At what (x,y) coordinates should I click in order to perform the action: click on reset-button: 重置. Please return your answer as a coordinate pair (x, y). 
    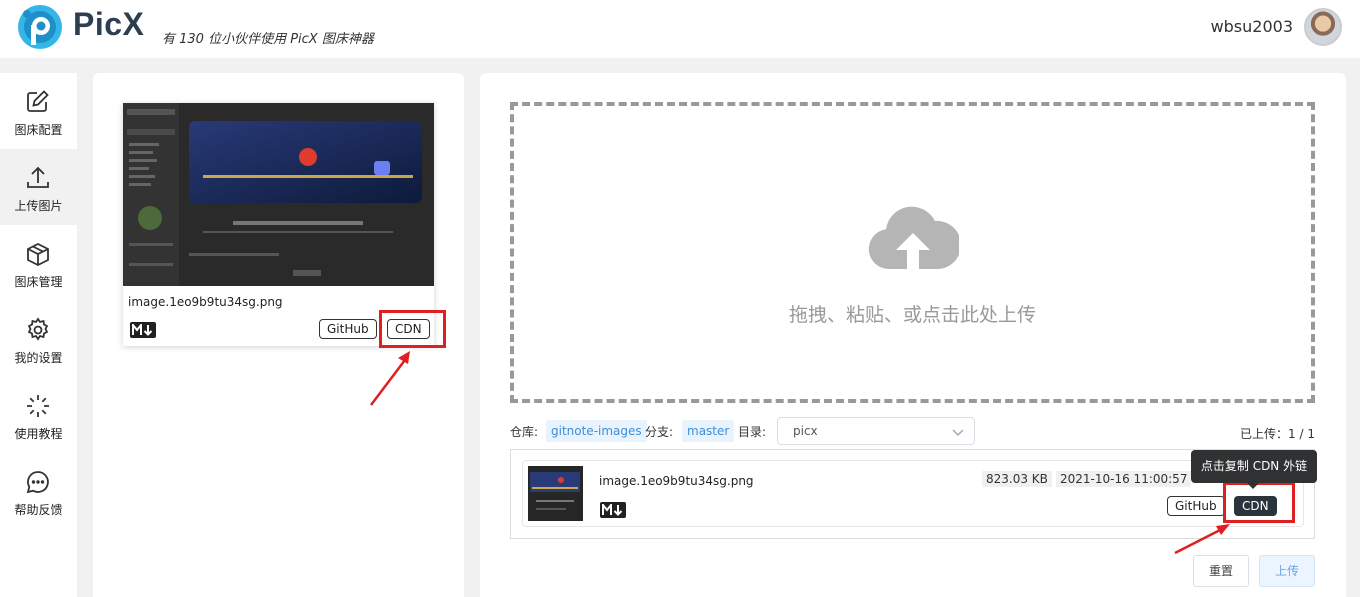
    Looking at the image, I should click on (1221, 571).